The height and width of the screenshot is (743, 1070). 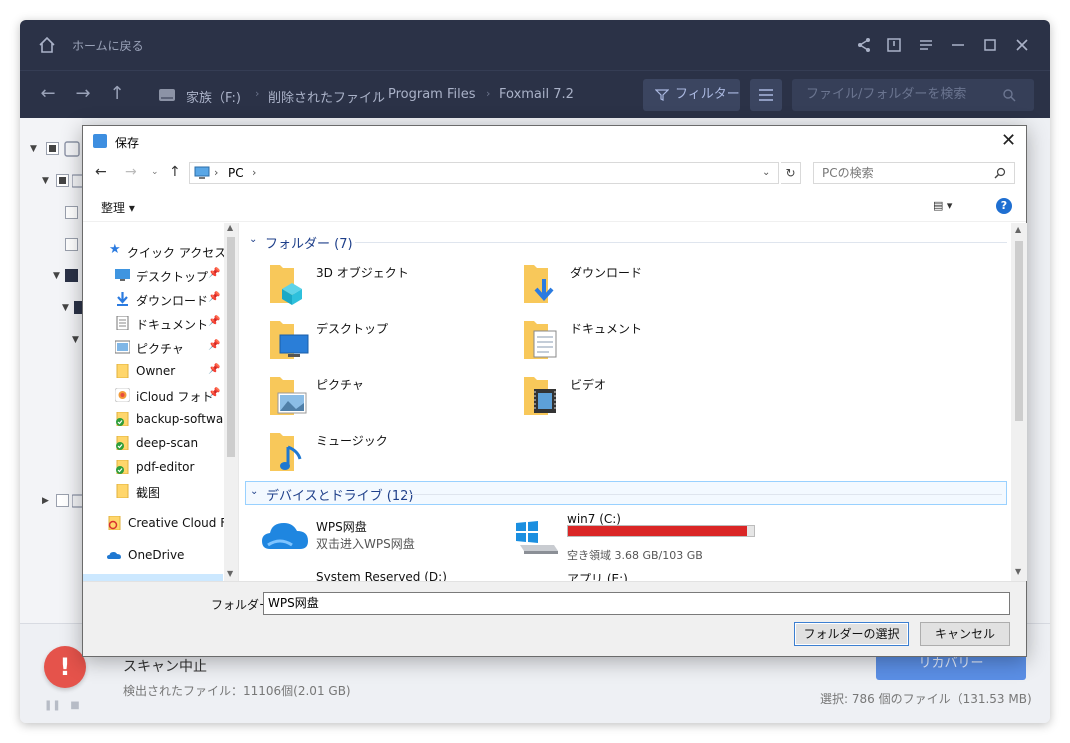 I want to click on refresh-button: ↻, so click(x=791, y=173).